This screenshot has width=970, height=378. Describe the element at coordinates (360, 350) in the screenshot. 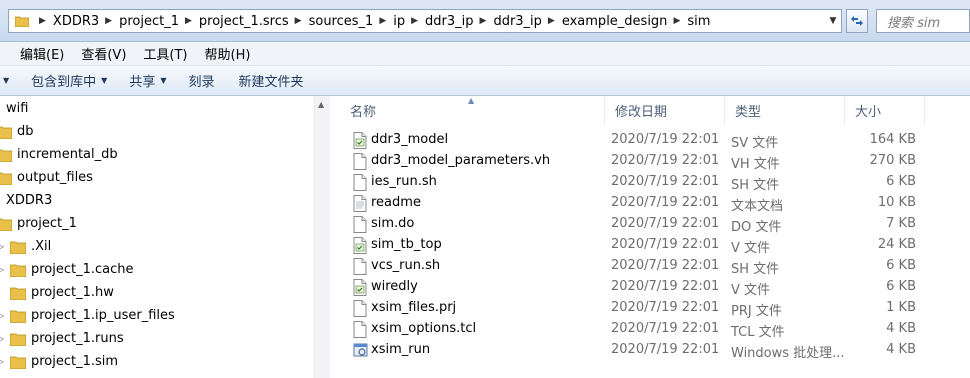

I see `batch-file-icon` at that location.